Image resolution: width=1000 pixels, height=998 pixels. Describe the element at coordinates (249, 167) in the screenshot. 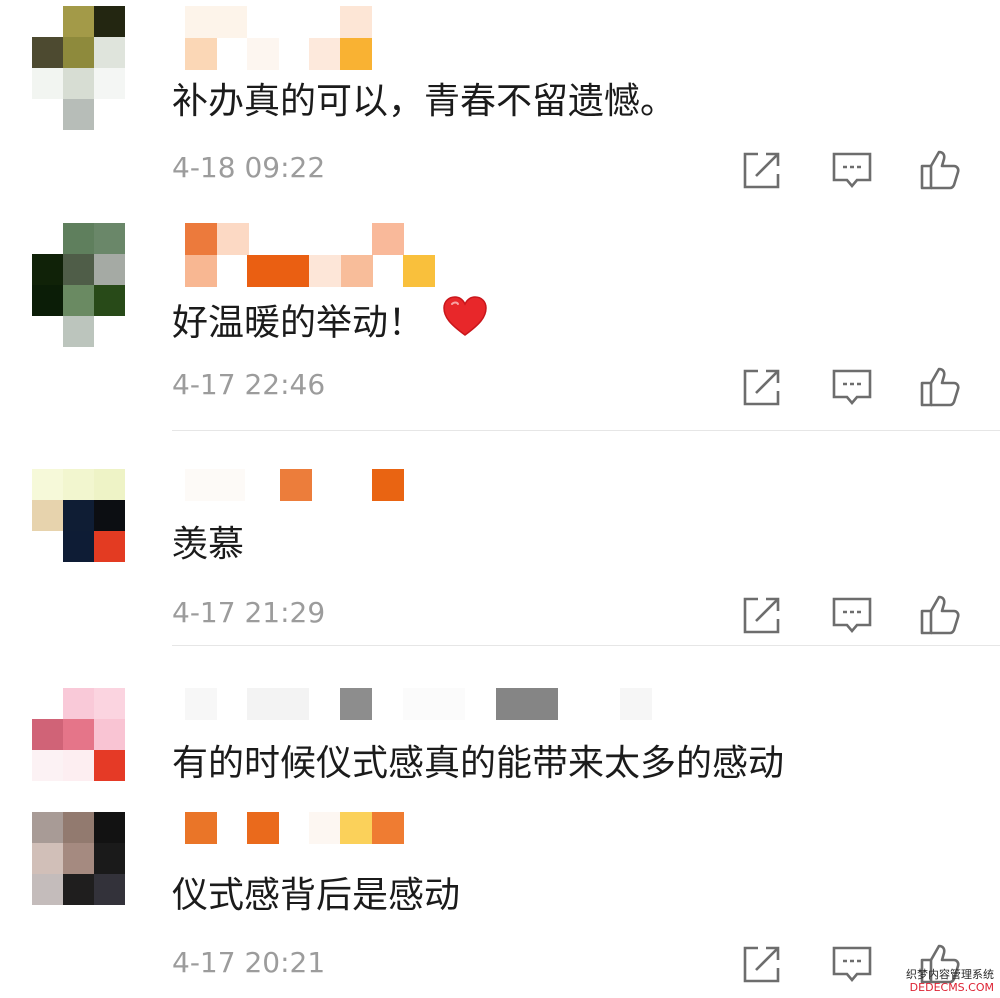

I see `comment-time: 4-18 09:22` at that location.